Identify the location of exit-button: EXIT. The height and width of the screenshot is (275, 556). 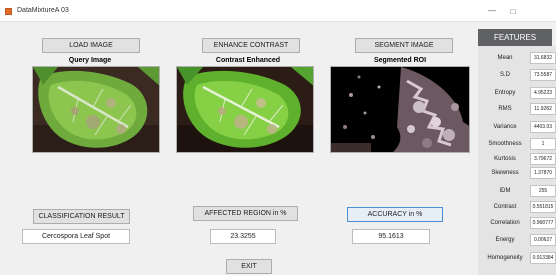
(249, 266).